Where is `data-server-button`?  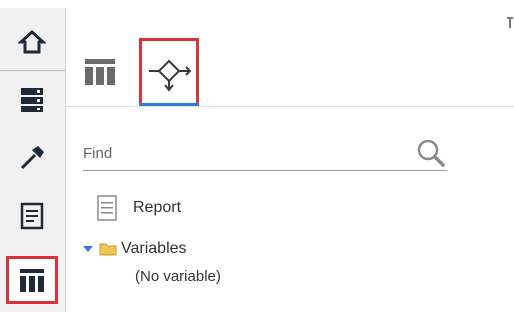
data-server-button is located at coordinates (32, 100).